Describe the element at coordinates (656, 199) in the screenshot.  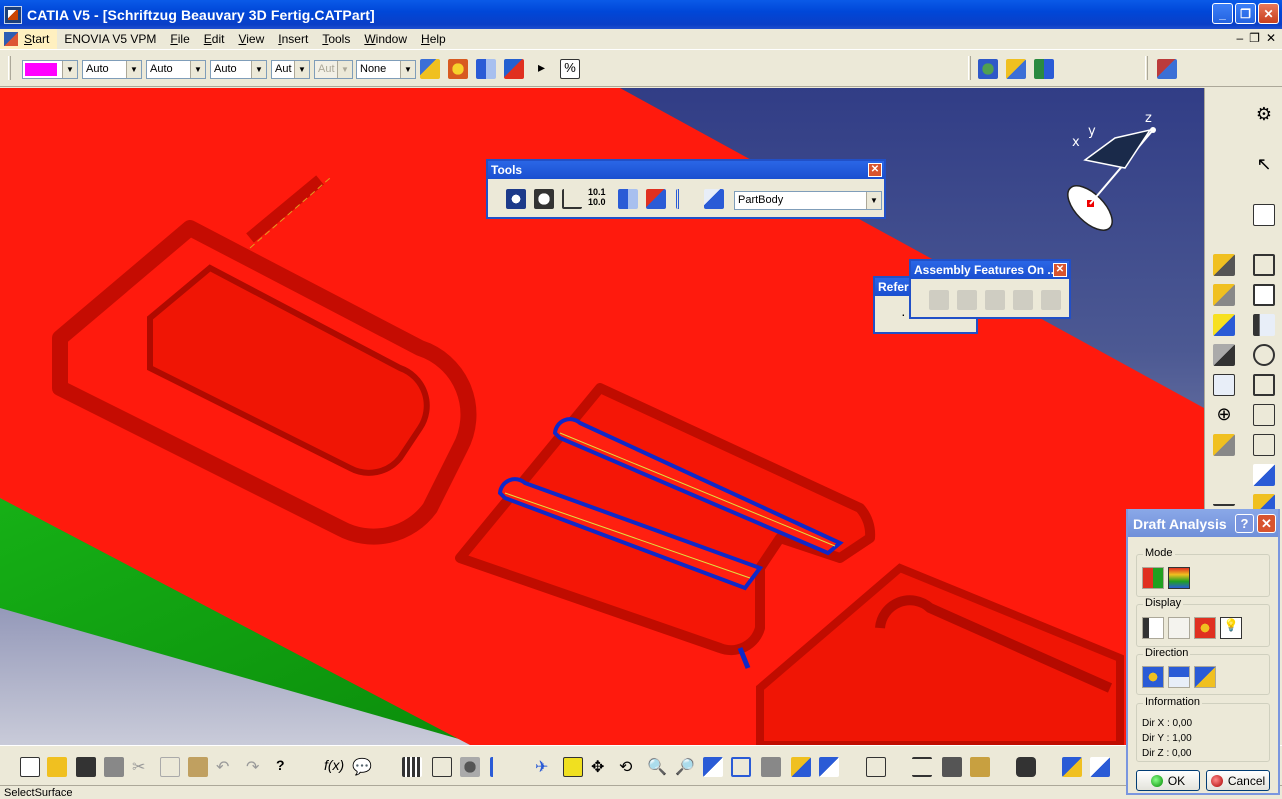
I see `work-object-icon` at that location.